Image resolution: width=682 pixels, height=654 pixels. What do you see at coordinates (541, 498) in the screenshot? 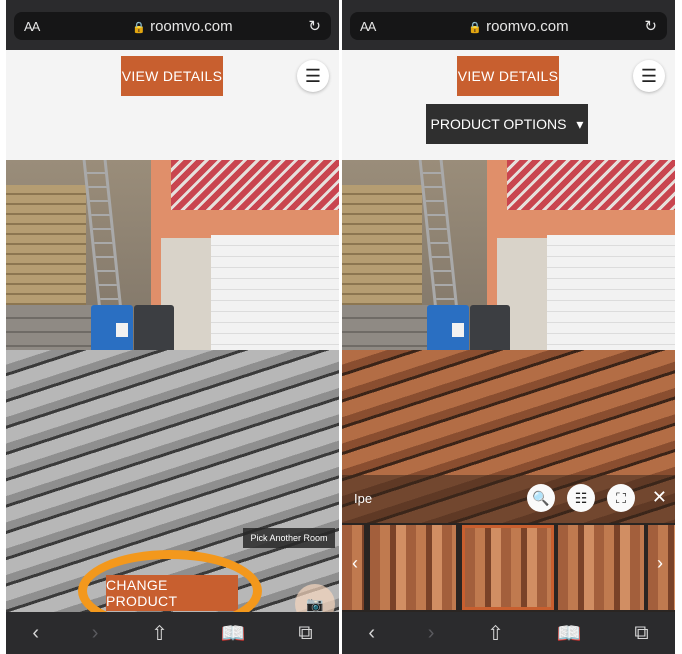
I see `search-icon: 🔍` at bounding box center [541, 498].